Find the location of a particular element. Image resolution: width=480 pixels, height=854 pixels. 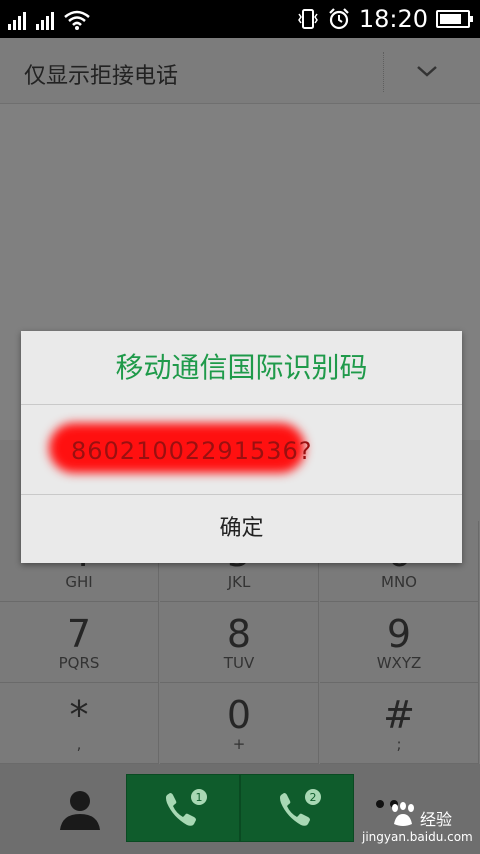

key-letters: GHI is located at coordinates (79, 582).